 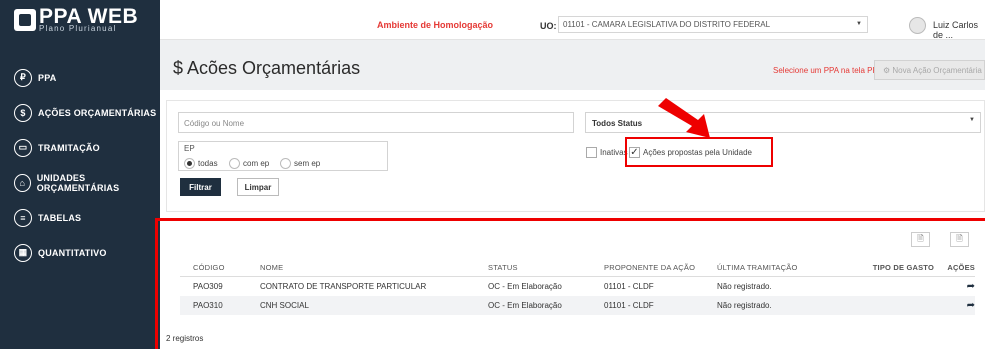 I want to click on inactive-checkbox: Inativas, so click(x=607, y=152).